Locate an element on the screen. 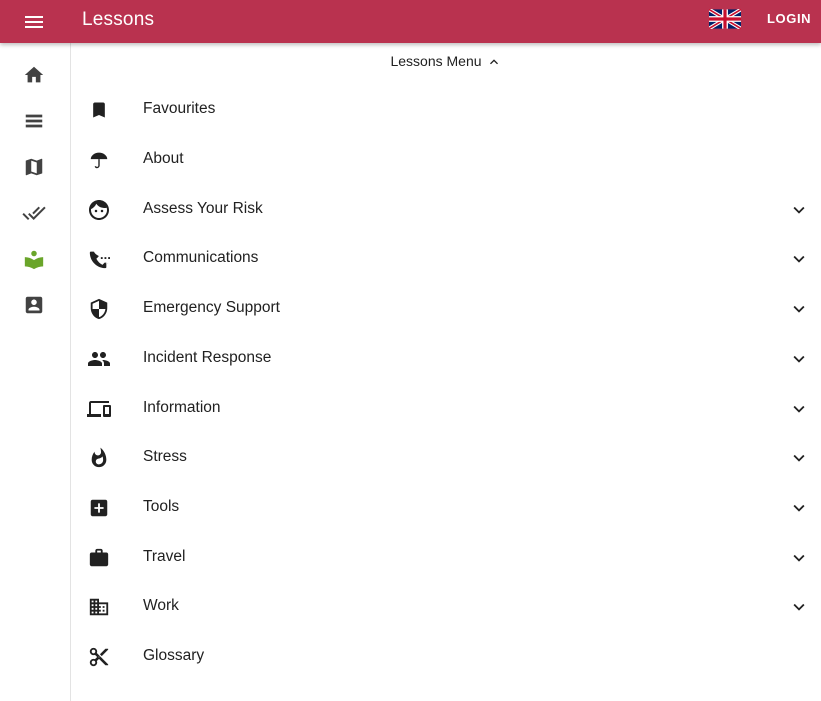 The width and height of the screenshot is (821, 701). lesson-item-label: Assess Your Risk is located at coordinates (203, 208).